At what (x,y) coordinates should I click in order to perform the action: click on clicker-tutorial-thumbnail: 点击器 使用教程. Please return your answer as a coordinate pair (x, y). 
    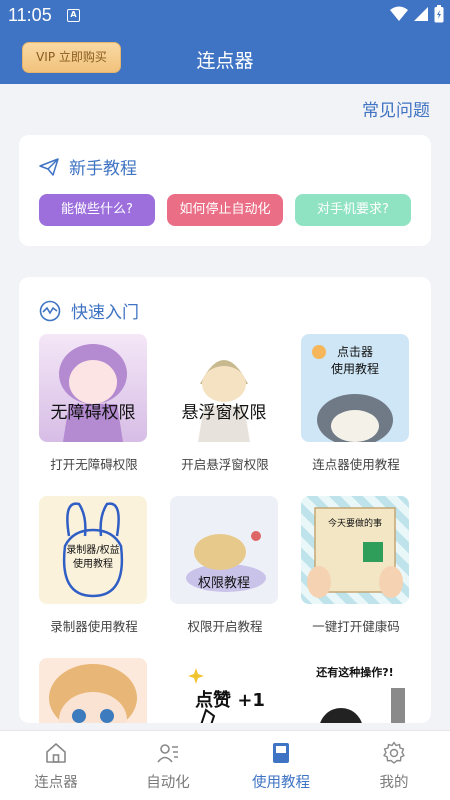
    Looking at the image, I should click on (355, 388).